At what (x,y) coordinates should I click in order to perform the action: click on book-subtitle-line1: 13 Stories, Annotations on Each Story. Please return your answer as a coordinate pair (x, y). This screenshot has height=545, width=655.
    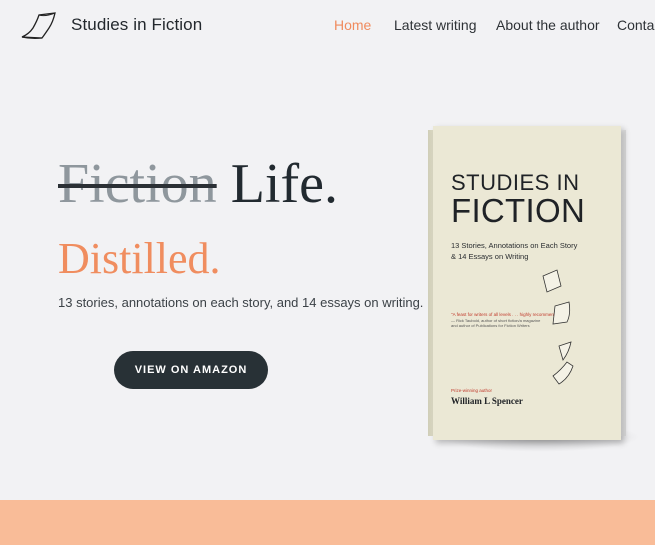
    Looking at the image, I should click on (514, 245).